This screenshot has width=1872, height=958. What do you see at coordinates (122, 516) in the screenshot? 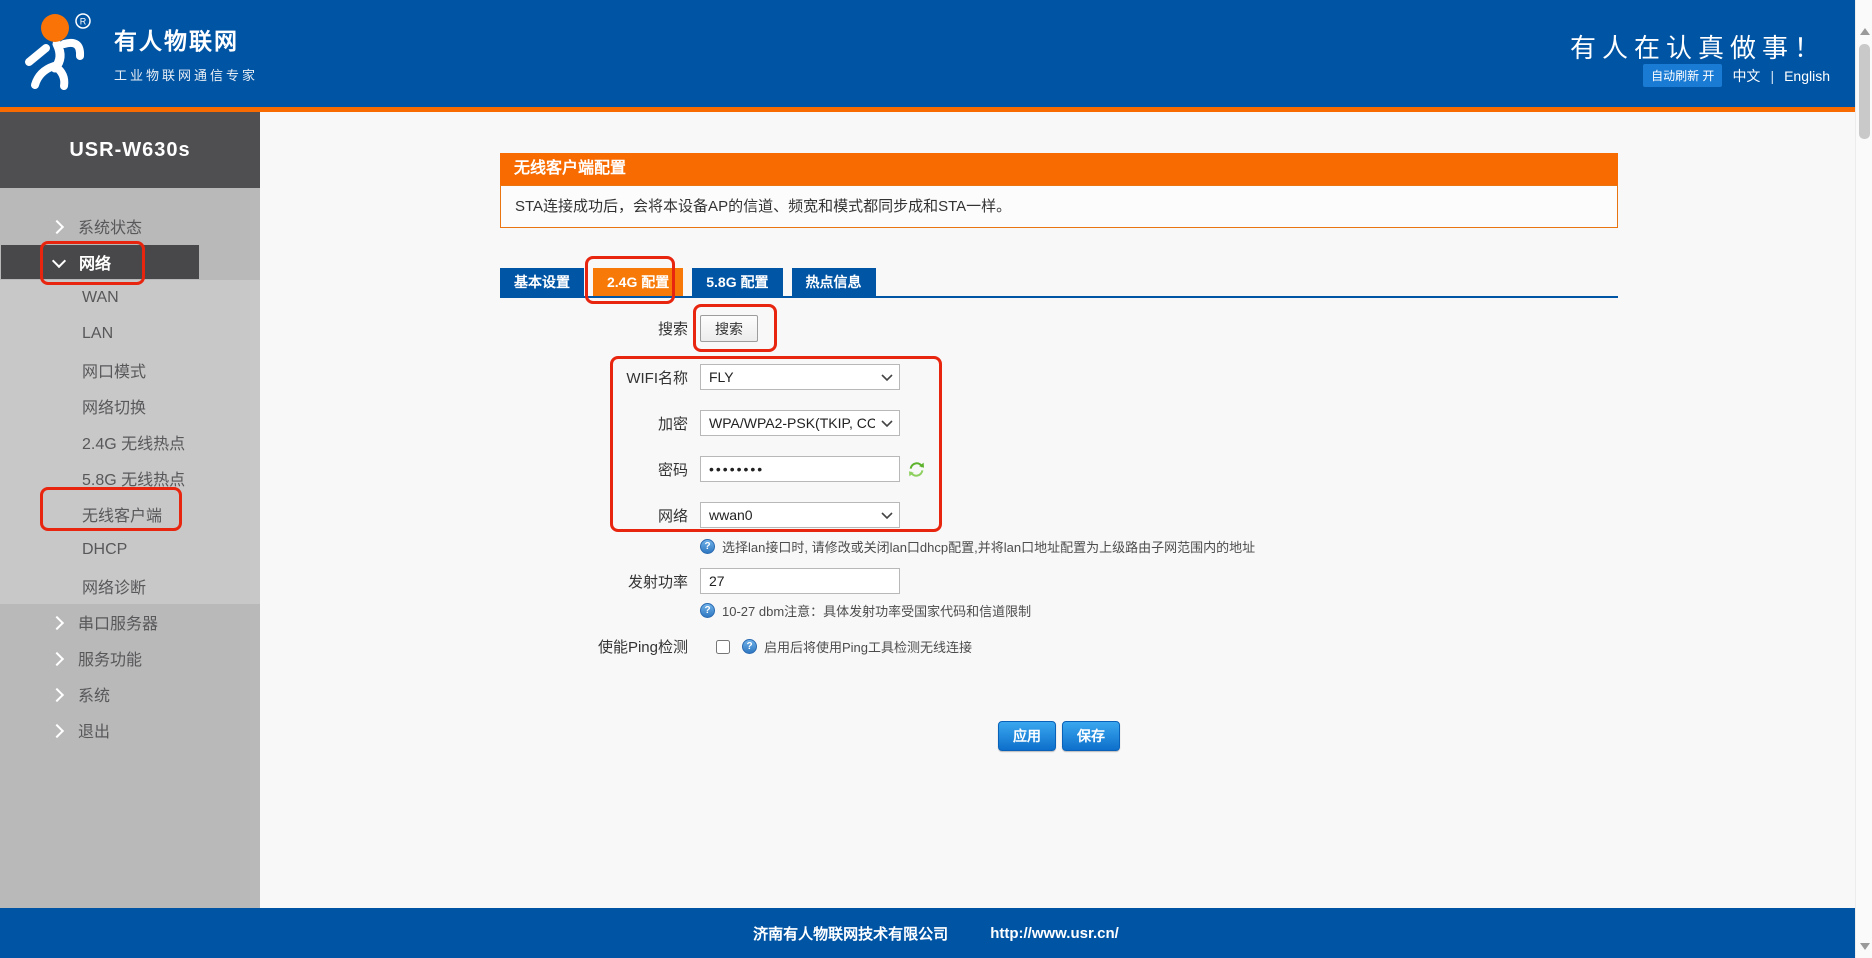
I see `sidebar-item-label: 无线客户端` at bounding box center [122, 516].